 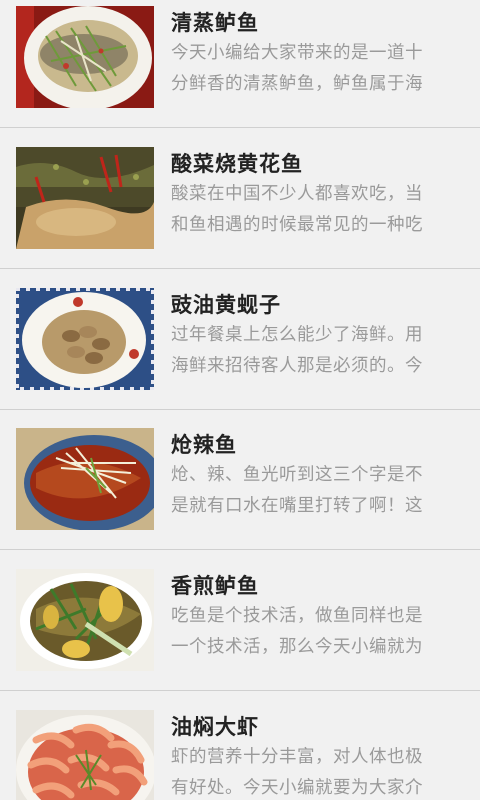 What do you see at coordinates (303, 632) in the screenshot?
I see `recipe-description: 吃鱼是个技术活，做鱼同样也是 一个技术活，那么今天小编就为` at bounding box center [303, 632].